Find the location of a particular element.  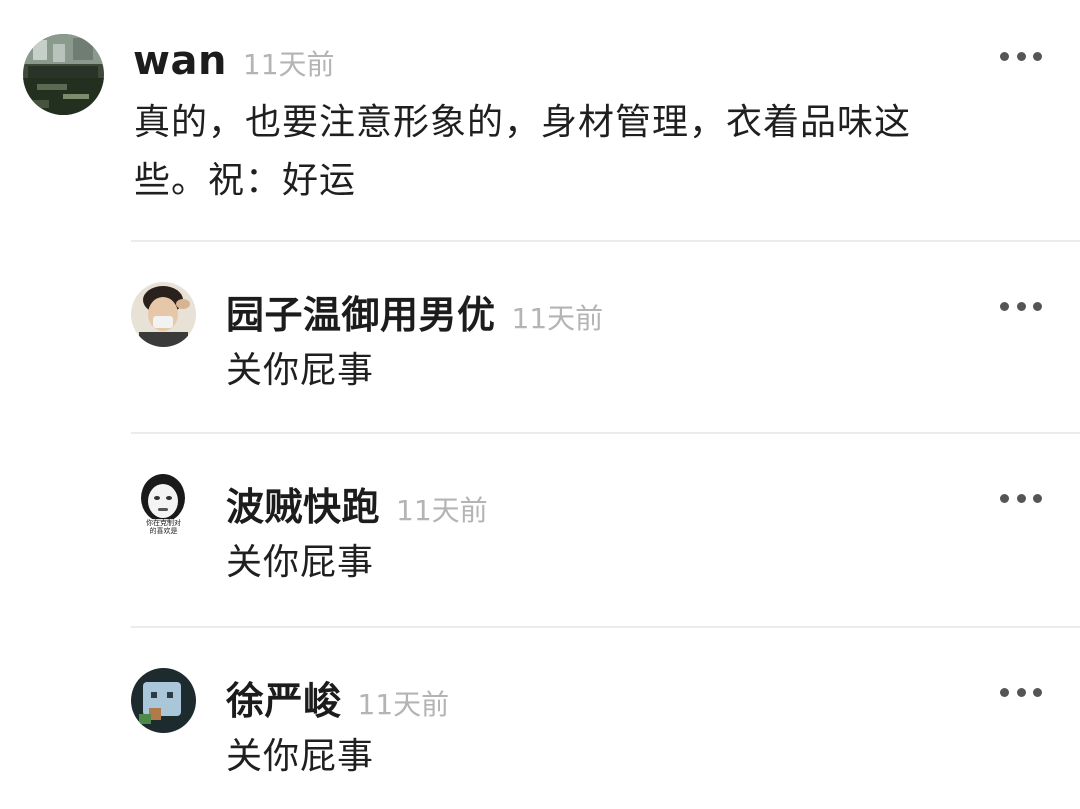

comment-header: 徐严峻 11天前 is located at coordinates (337, 697).